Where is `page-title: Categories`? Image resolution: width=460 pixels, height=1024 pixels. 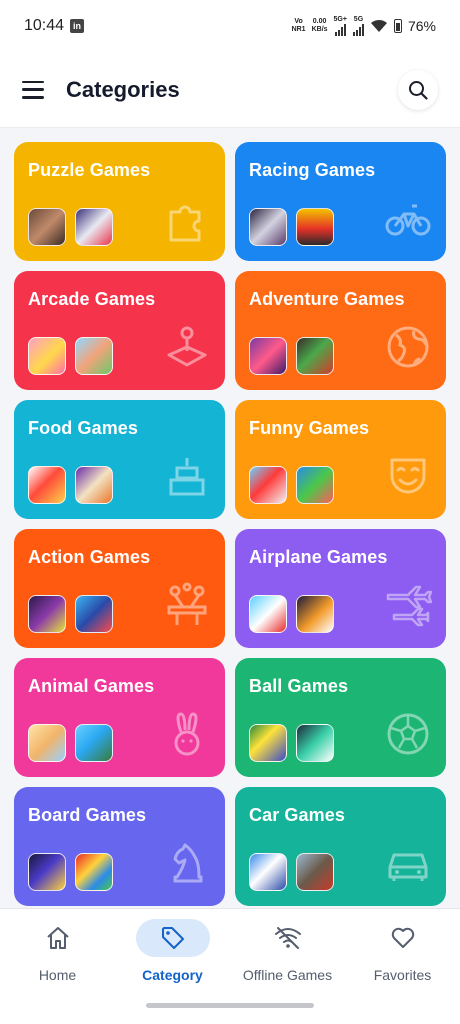 page-title: Categories is located at coordinates (123, 89).